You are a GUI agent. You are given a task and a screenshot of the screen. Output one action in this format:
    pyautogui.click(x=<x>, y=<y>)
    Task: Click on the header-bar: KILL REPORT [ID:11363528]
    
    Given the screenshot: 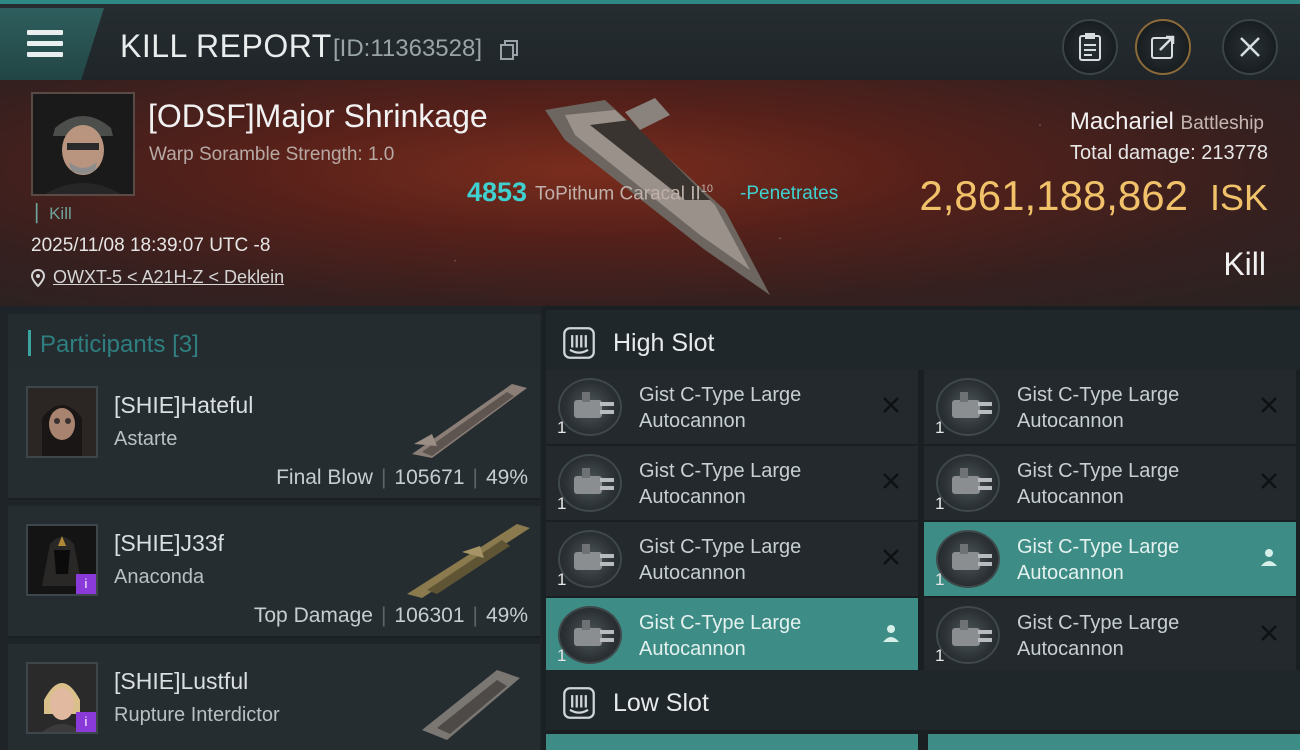 What is the action you would take?
    pyautogui.click(x=650, y=40)
    